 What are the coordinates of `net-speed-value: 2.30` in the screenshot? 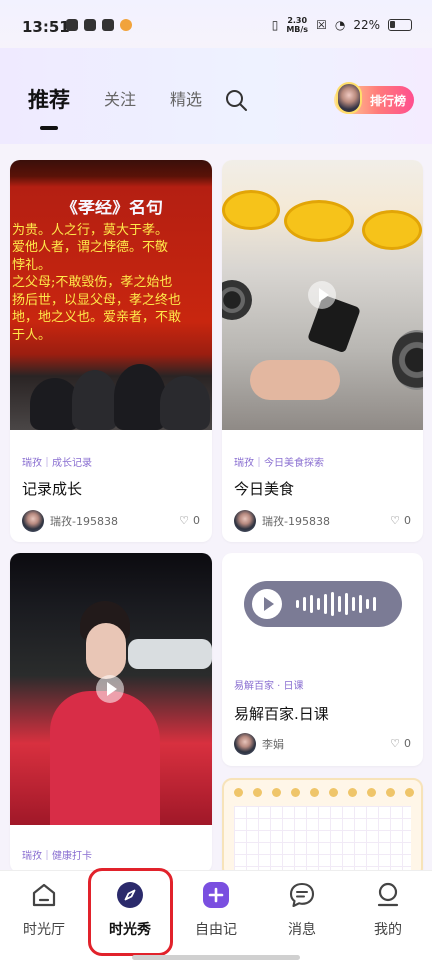 It's located at (297, 20).